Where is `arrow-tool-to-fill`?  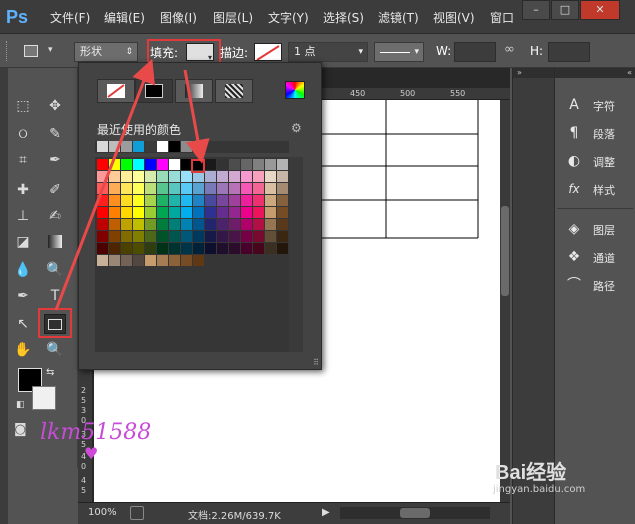 arrow-tool-to-fill is located at coordinates (104, 184).